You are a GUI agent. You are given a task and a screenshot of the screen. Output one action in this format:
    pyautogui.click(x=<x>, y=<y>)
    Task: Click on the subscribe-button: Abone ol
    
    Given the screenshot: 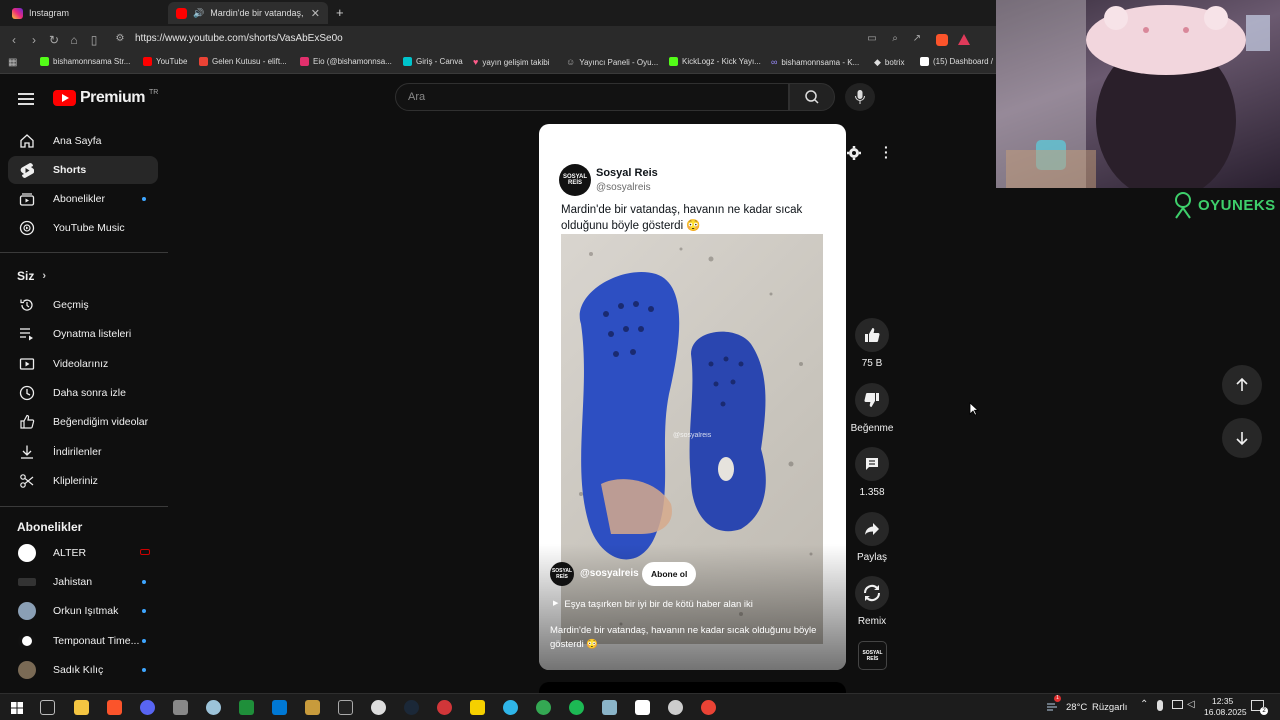 What is the action you would take?
    pyautogui.click(x=669, y=574)
    